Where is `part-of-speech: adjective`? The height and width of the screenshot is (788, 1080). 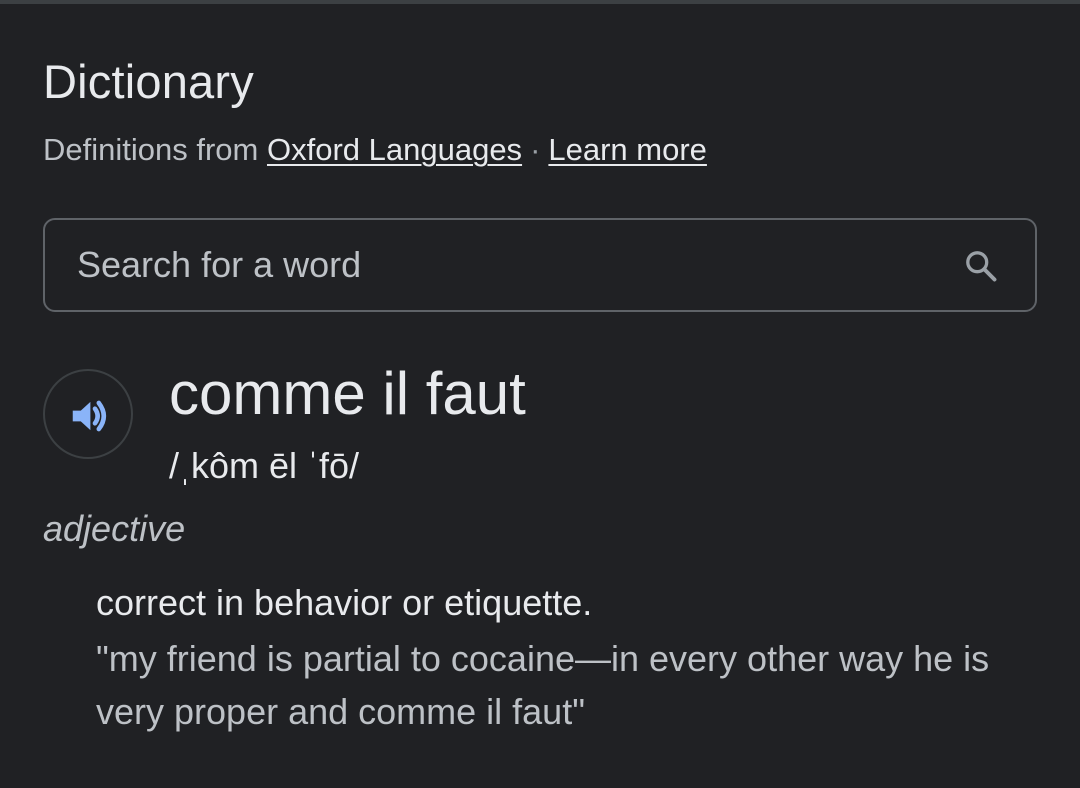 part-of-speech: adjective is located at coordinates (114, 528).